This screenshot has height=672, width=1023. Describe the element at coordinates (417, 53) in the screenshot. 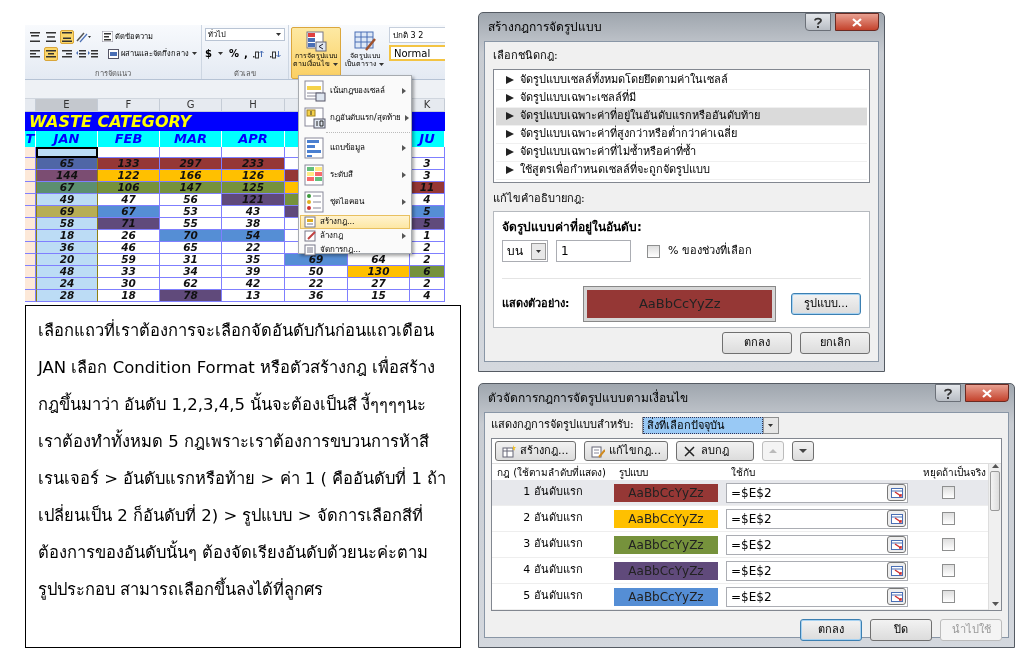

I see `cell-style-item: Normal` at that location.